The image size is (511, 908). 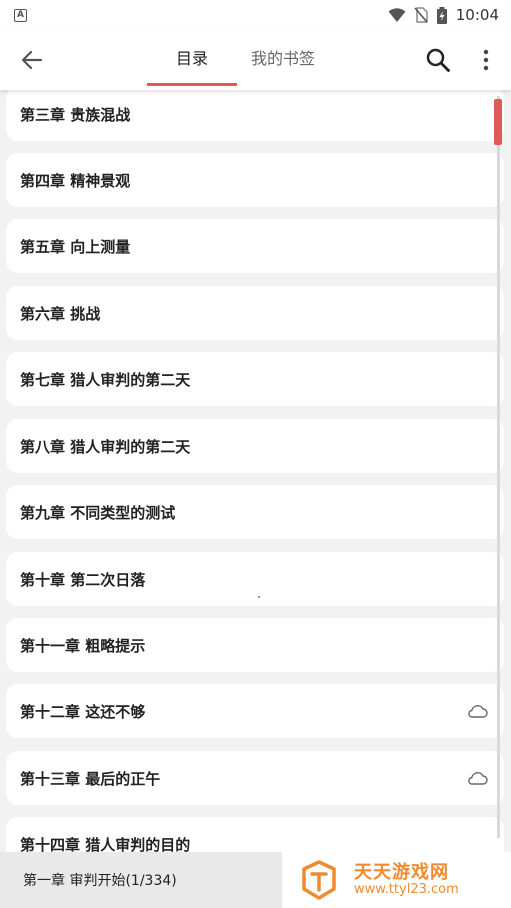 What do you see at coordinates (192, 84) in the screenshot?
I see `active-tab-indicator` at bounding box center [192, 84].